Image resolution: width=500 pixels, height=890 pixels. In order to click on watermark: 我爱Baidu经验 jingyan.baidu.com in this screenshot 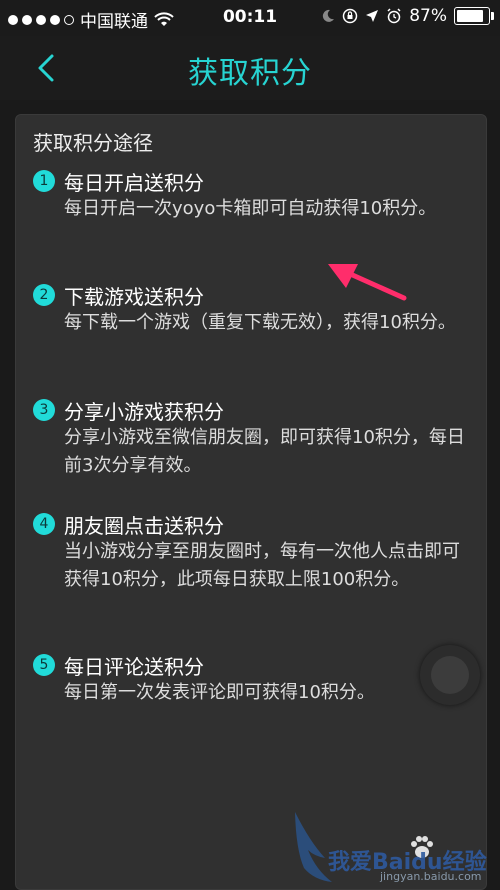, I will do `click(395, 850)`.